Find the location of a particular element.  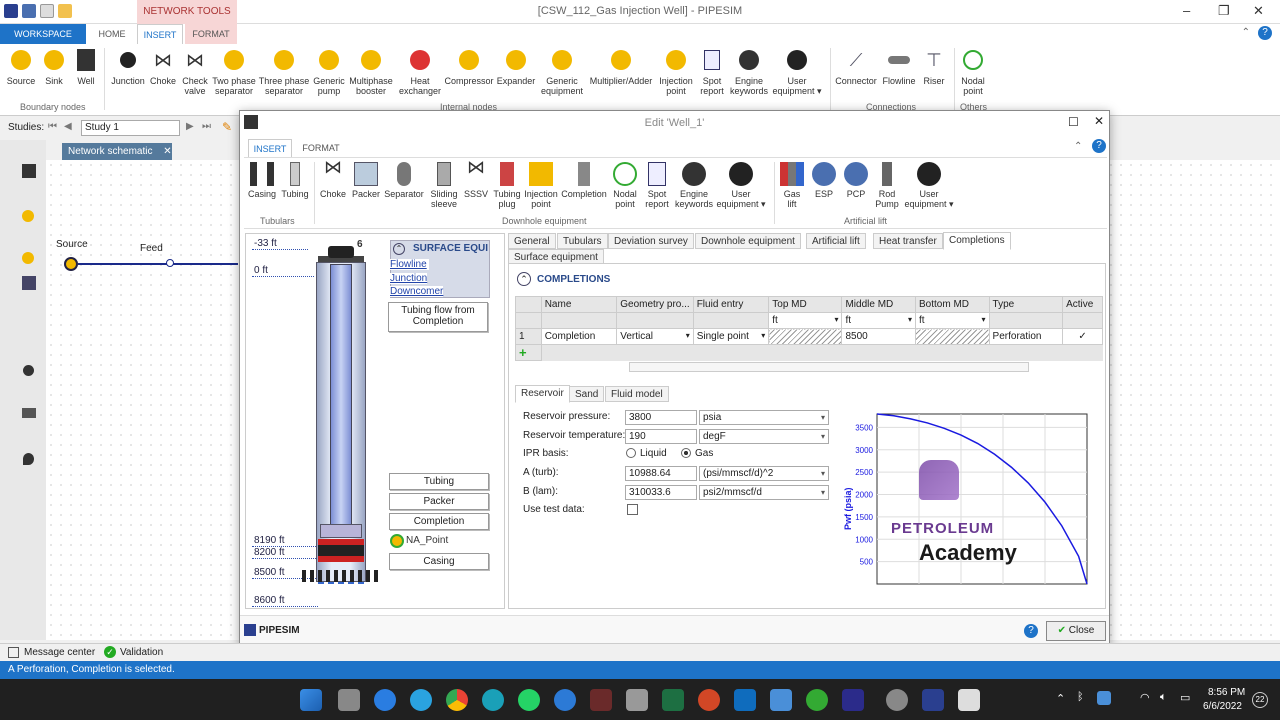

middle-md-unit: ft ▾ is located at coordinates (878, 320).